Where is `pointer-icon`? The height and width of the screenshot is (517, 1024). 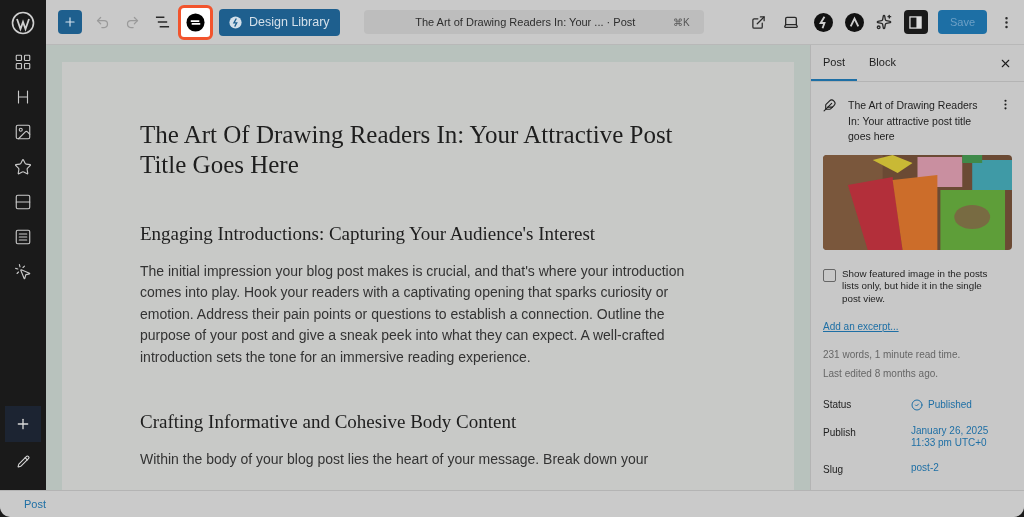
pointer-icon is located at coordinates (23, 272).